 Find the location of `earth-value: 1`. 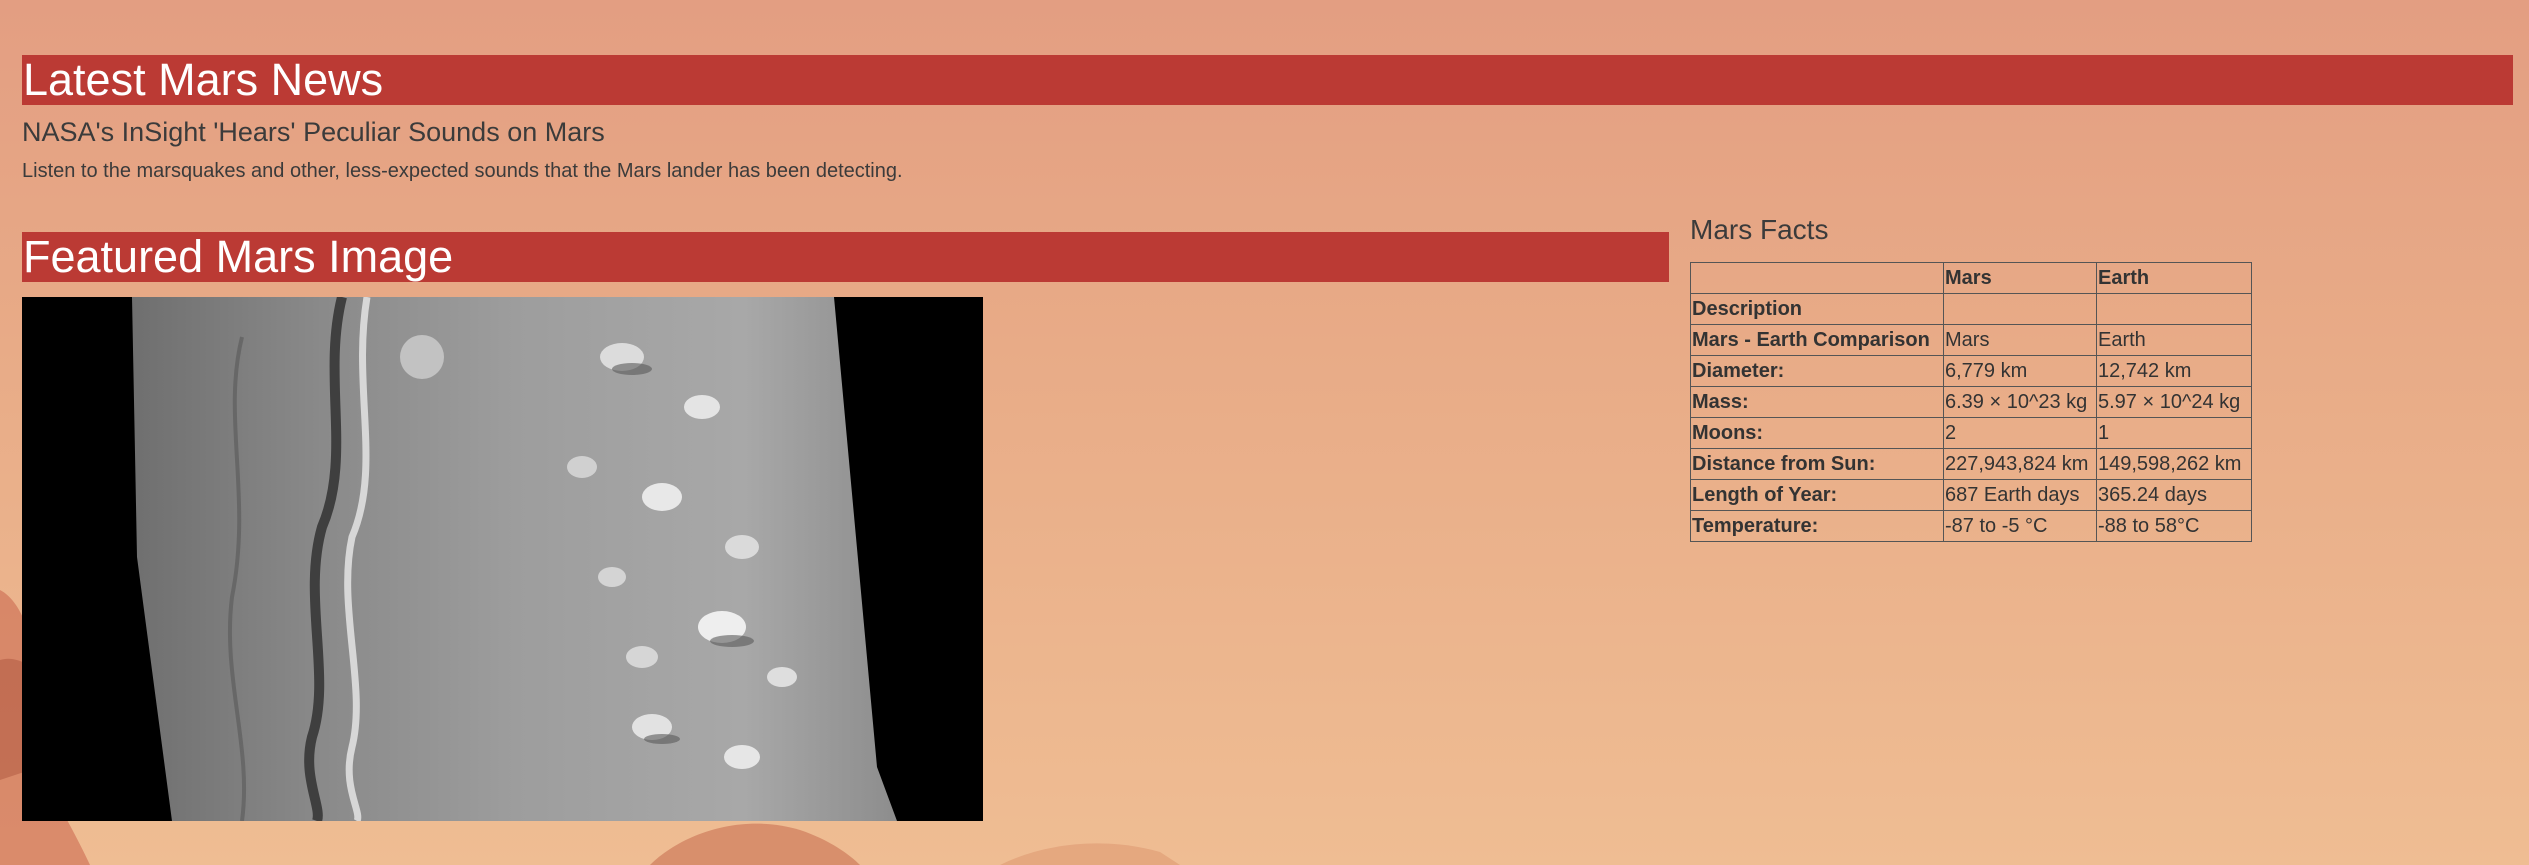

earth-value: 1 is located at coordinates (2174, 433).